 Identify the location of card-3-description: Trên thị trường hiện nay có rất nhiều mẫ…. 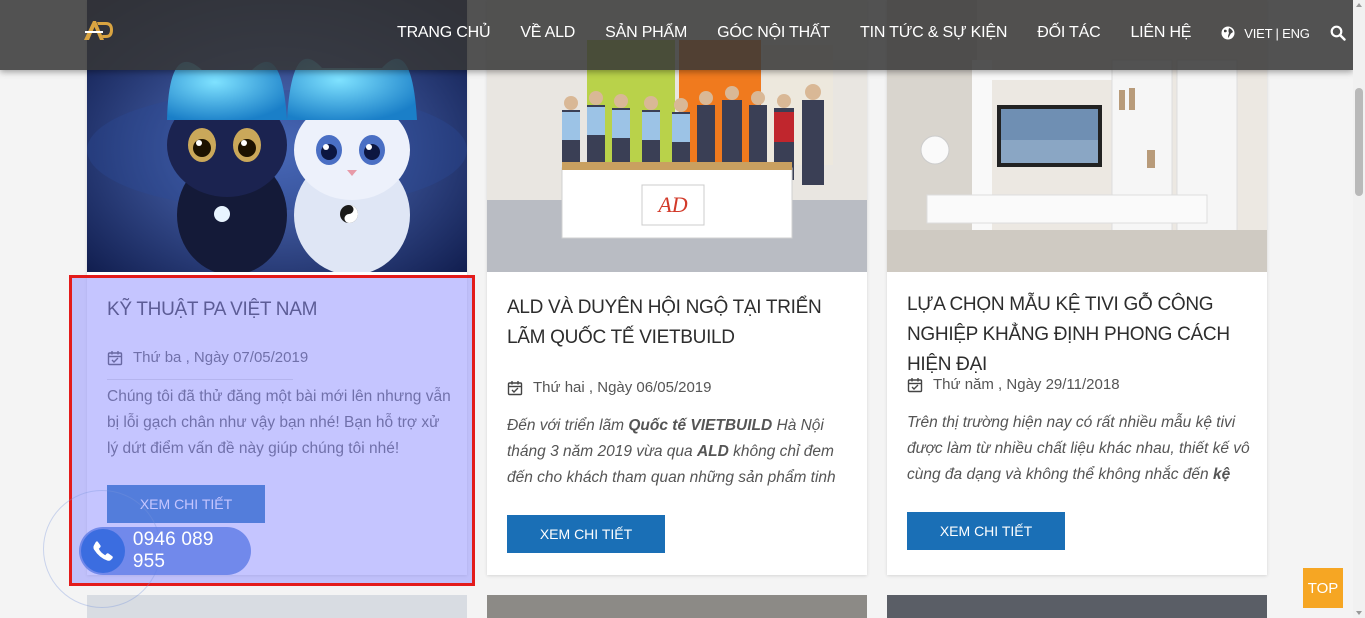
(1079, 449).